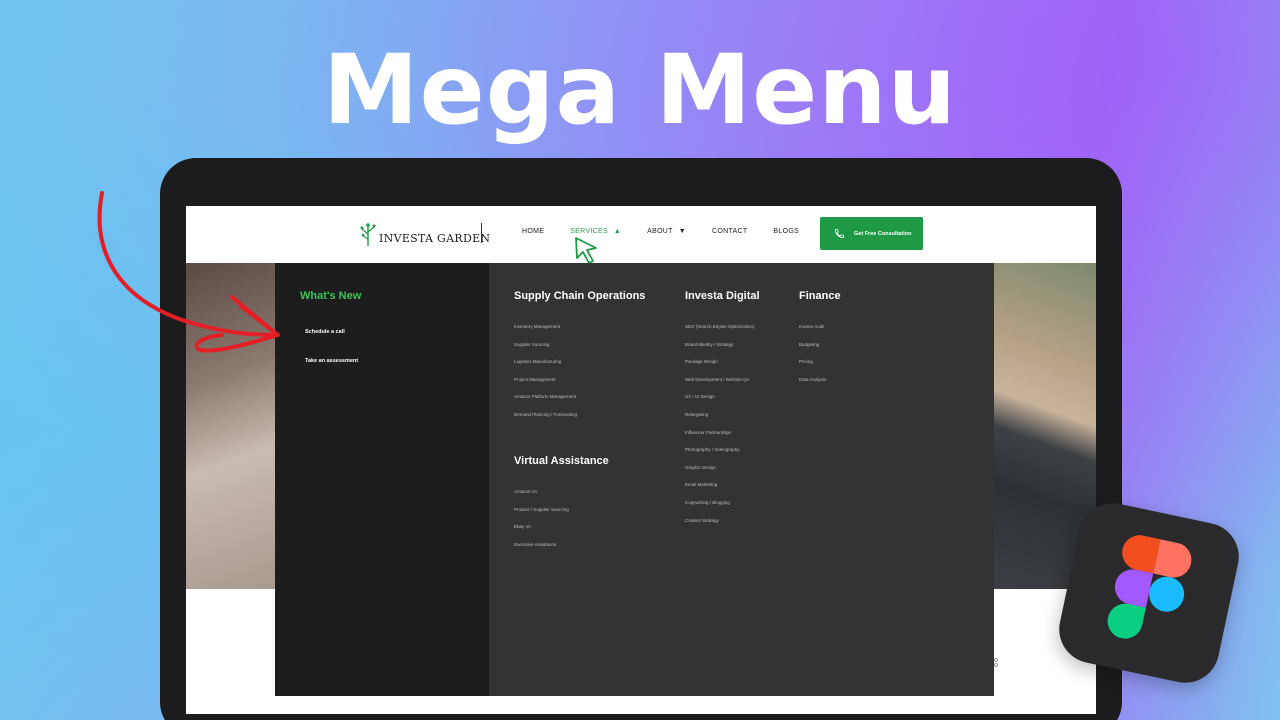  I want to click on menu-item: Budgeting, so click(820, 351).